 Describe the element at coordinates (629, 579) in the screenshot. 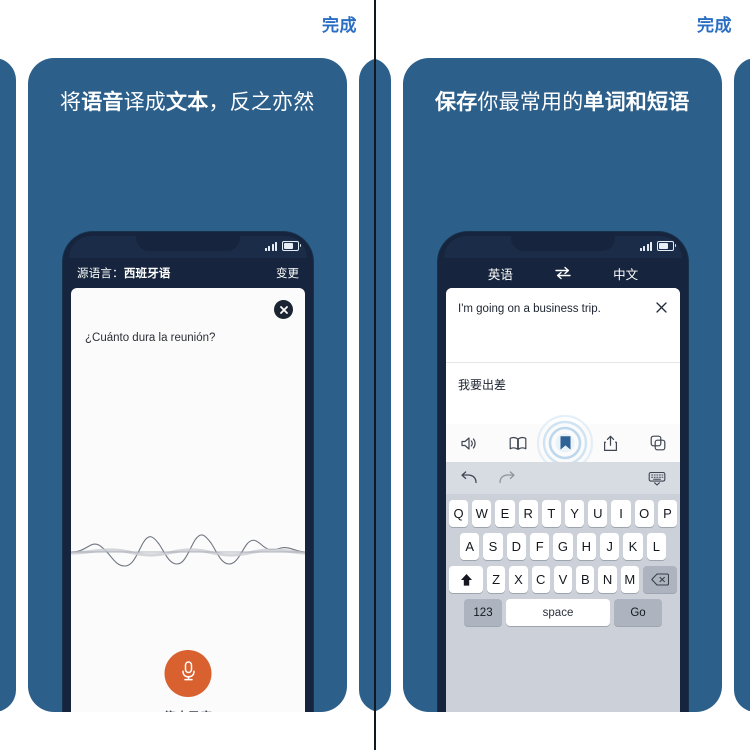

I see `key-m: M` at that location.